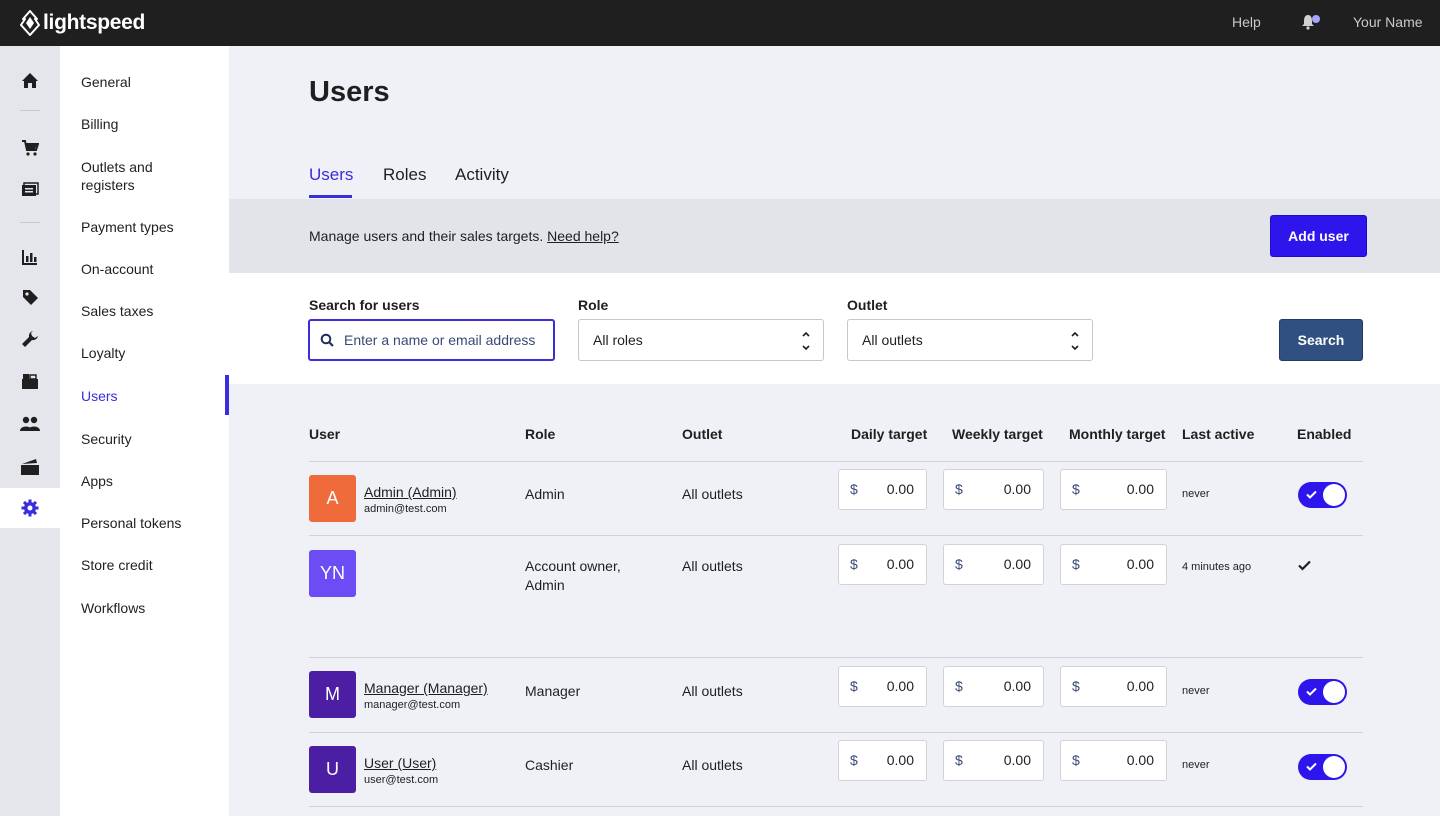 The height and width of the screenshot is (816, 1440). What do you see at coordinates (701, 340) in the screenshot?
I see `role-select: All roles` at bounding box center [701, 340].